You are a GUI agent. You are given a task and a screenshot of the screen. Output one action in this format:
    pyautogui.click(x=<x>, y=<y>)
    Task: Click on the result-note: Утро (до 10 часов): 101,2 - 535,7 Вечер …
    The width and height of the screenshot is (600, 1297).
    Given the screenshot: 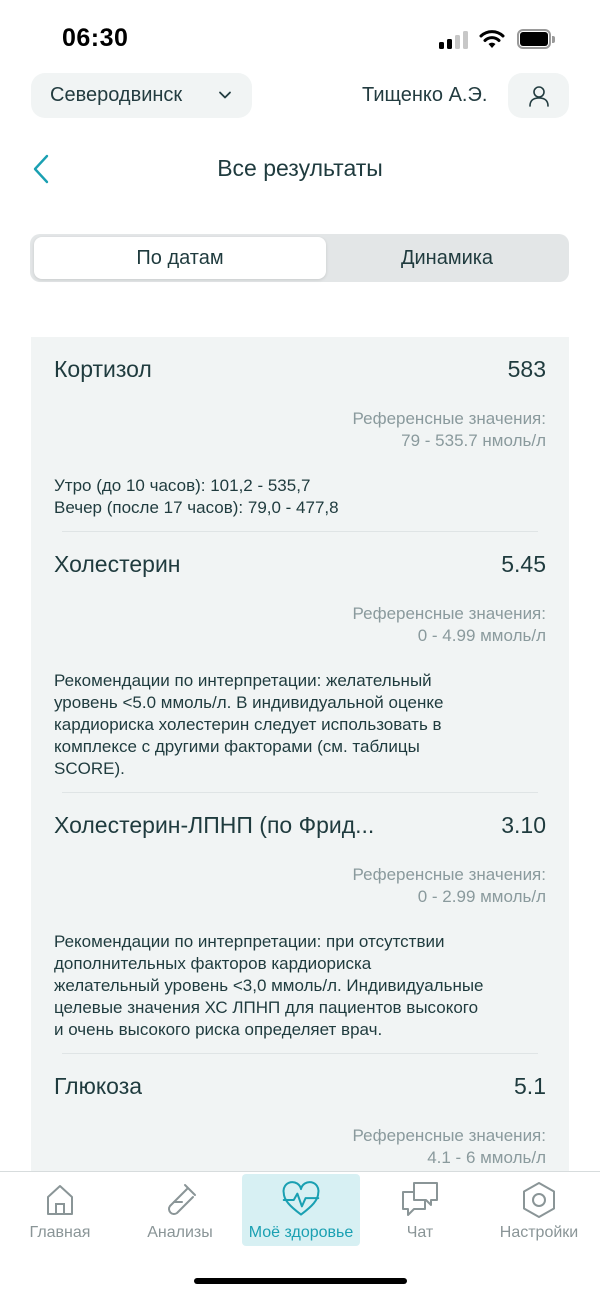 What is the action you would take?
    pyautogui.click(x=196, y=496)
    